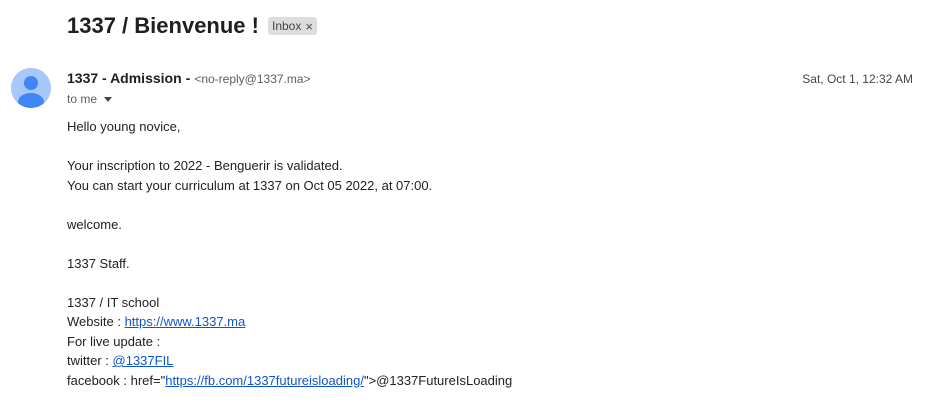 This screenshot has width=928, height=409. What do you see at coordinates (108, 99) in the screenshot?
I see `caret-down-icon` at bounding box center [108, 99].